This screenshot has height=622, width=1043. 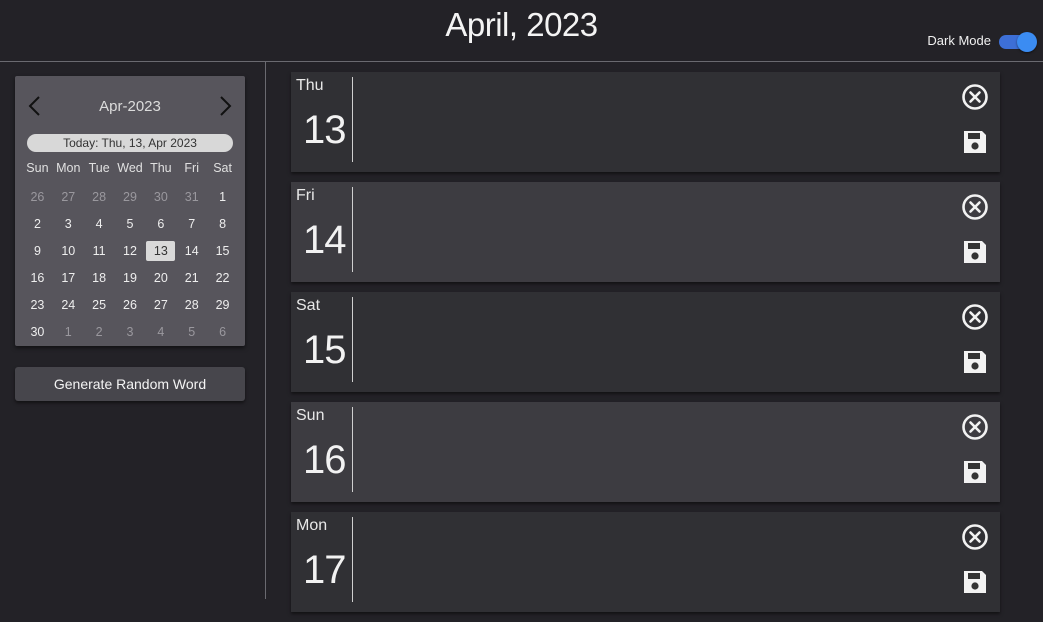 What do you see at coordinates (130, 384) in the screenshot?
I see `generate-random-word-button: Generate Random Word` at bounding box center [130, 384].